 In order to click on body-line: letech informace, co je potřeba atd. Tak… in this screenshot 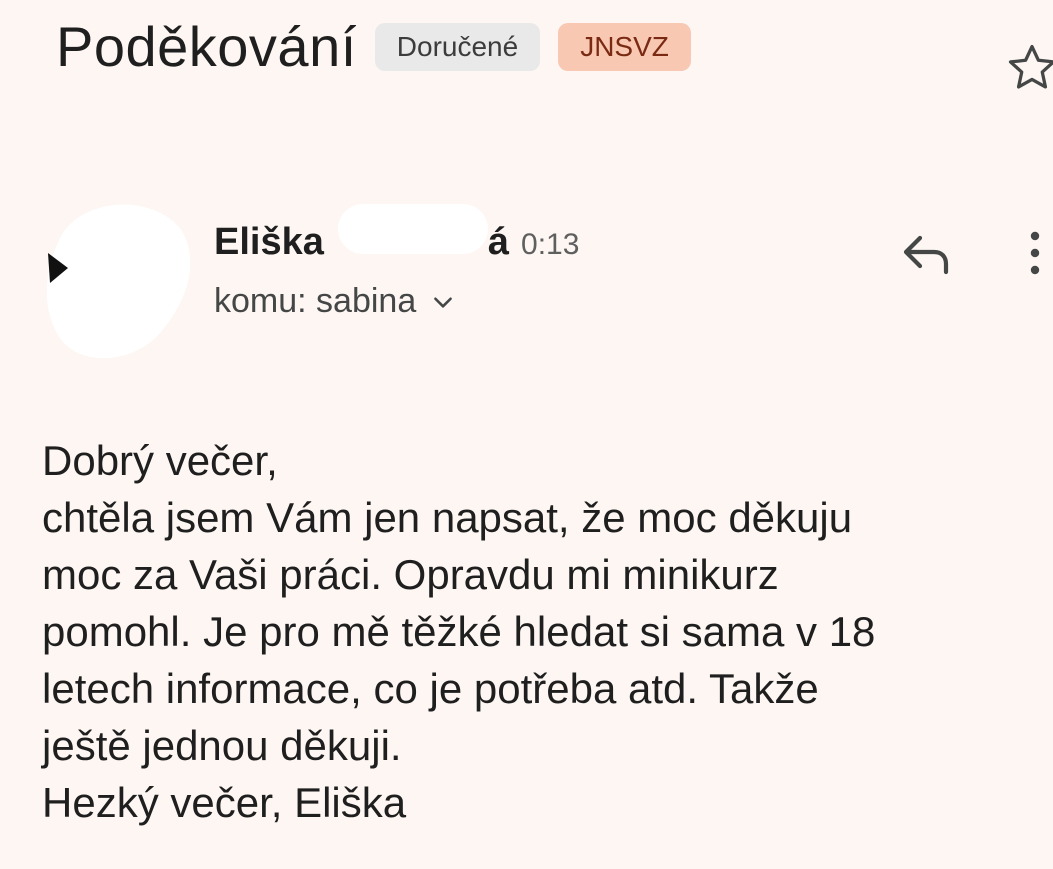, I will do `click(430, 688)`.